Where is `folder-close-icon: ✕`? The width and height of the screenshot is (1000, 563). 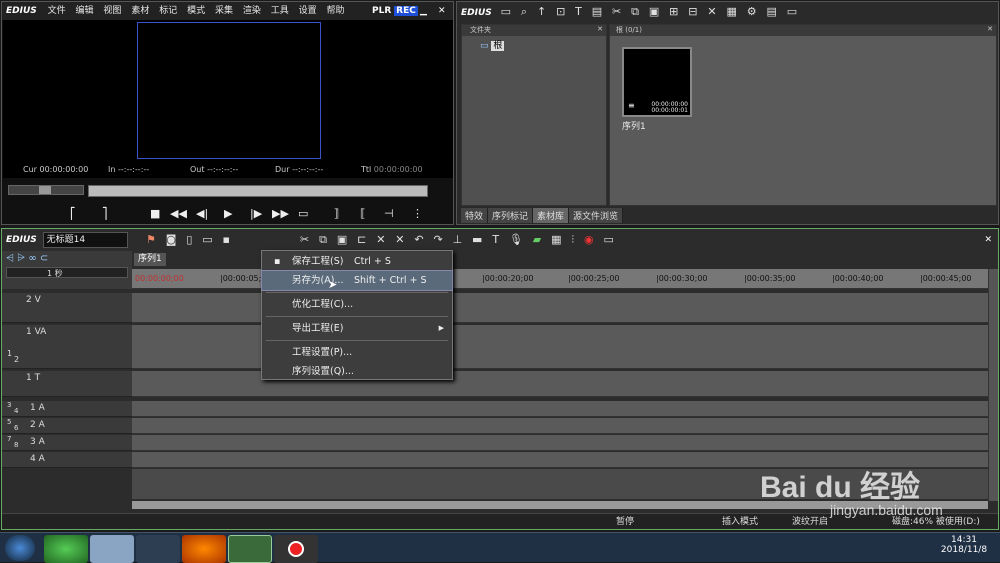 folder-close-icon: ✕ is located at coordinates (600, 29).